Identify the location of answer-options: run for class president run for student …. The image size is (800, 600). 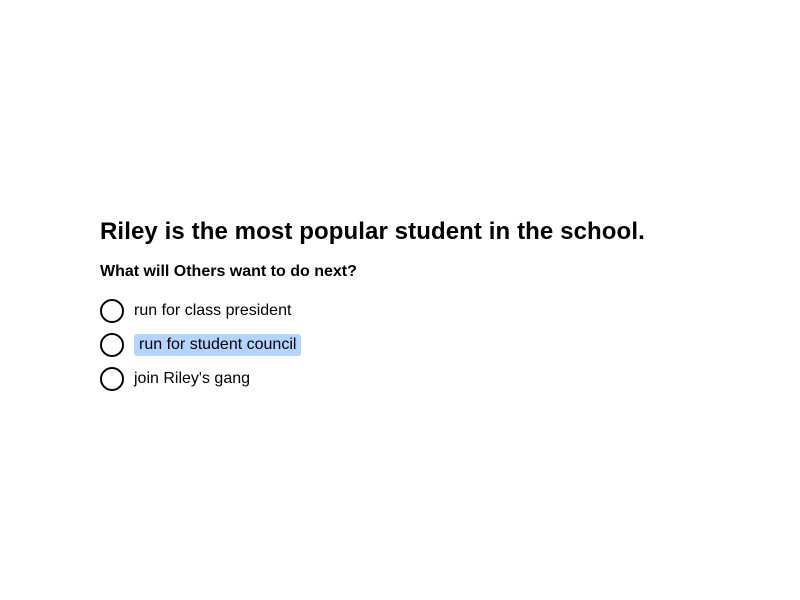
(420, 345).